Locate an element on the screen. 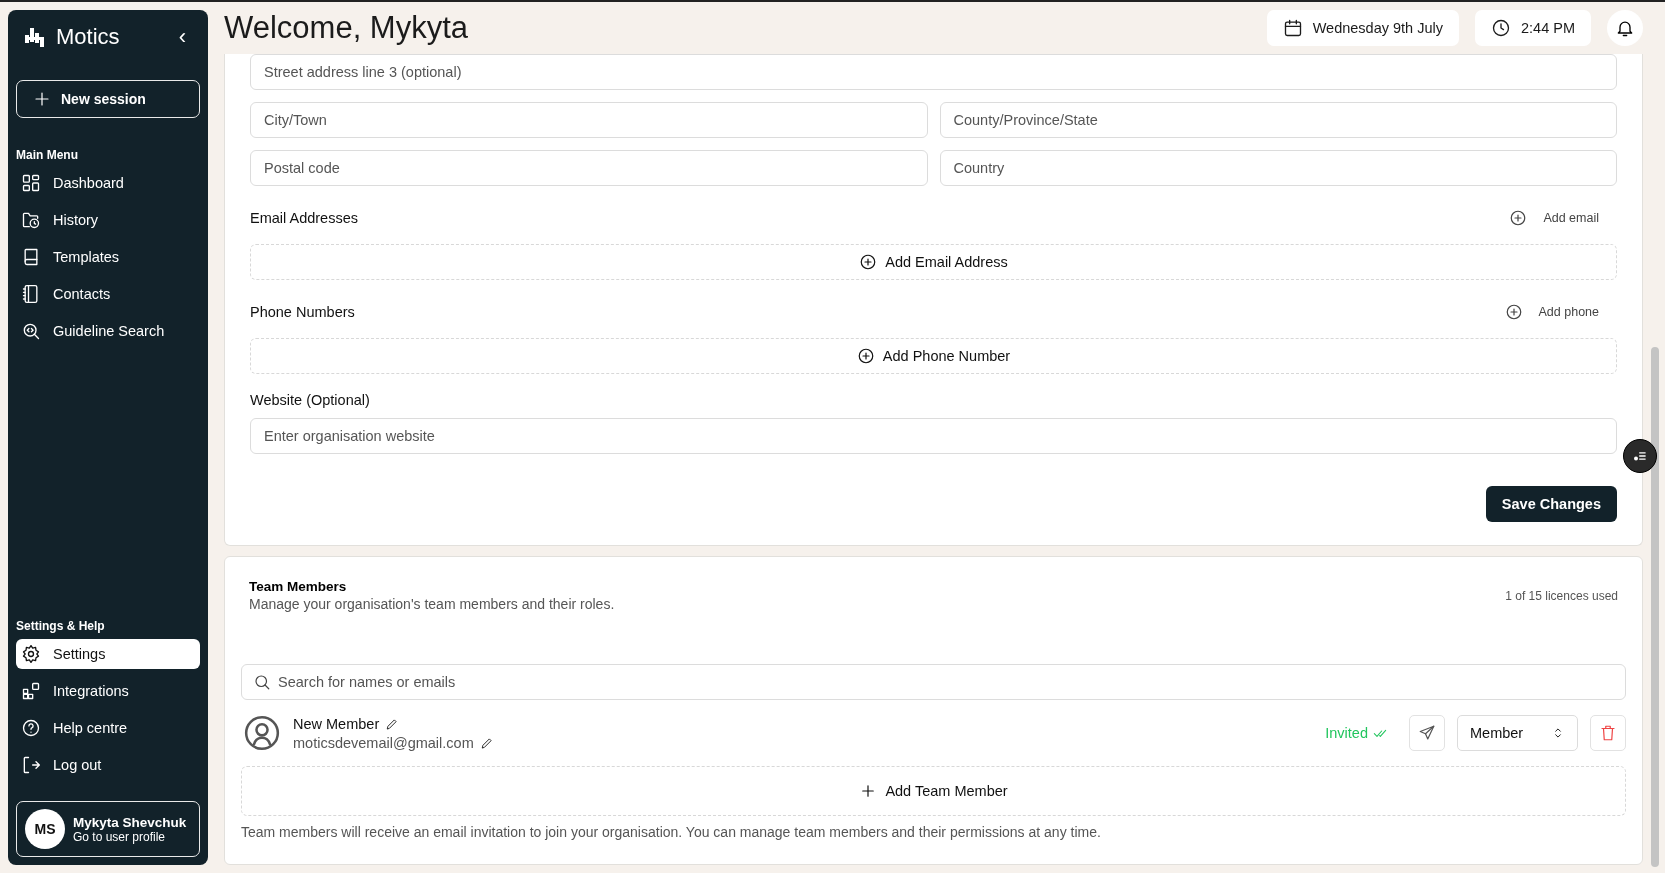 This screenshot has height=873, width=1665. add-button: Add Phone Number is located at coordinates (933, 356).